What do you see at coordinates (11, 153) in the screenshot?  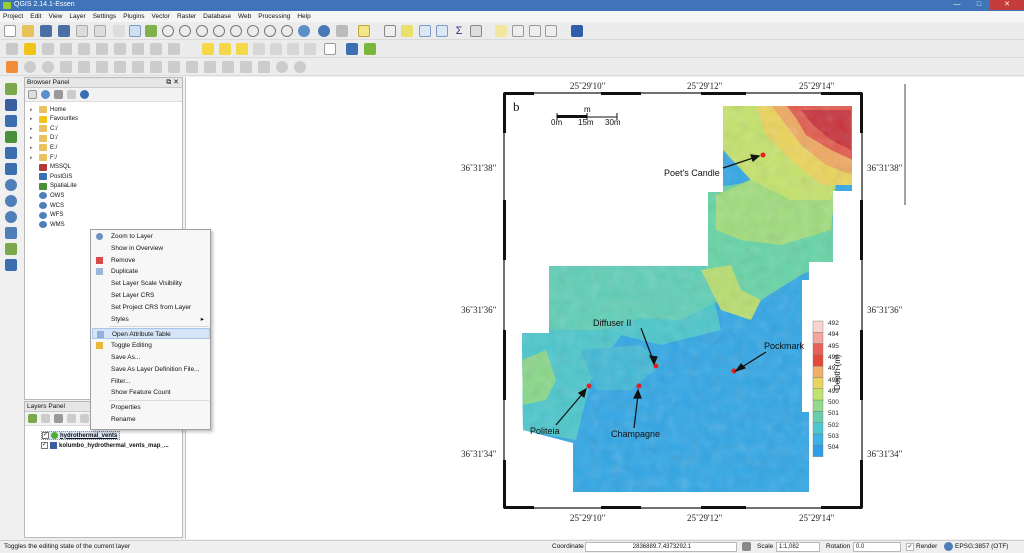 I see `add-mssql-layer-icon` at bounding box center [11, 153].